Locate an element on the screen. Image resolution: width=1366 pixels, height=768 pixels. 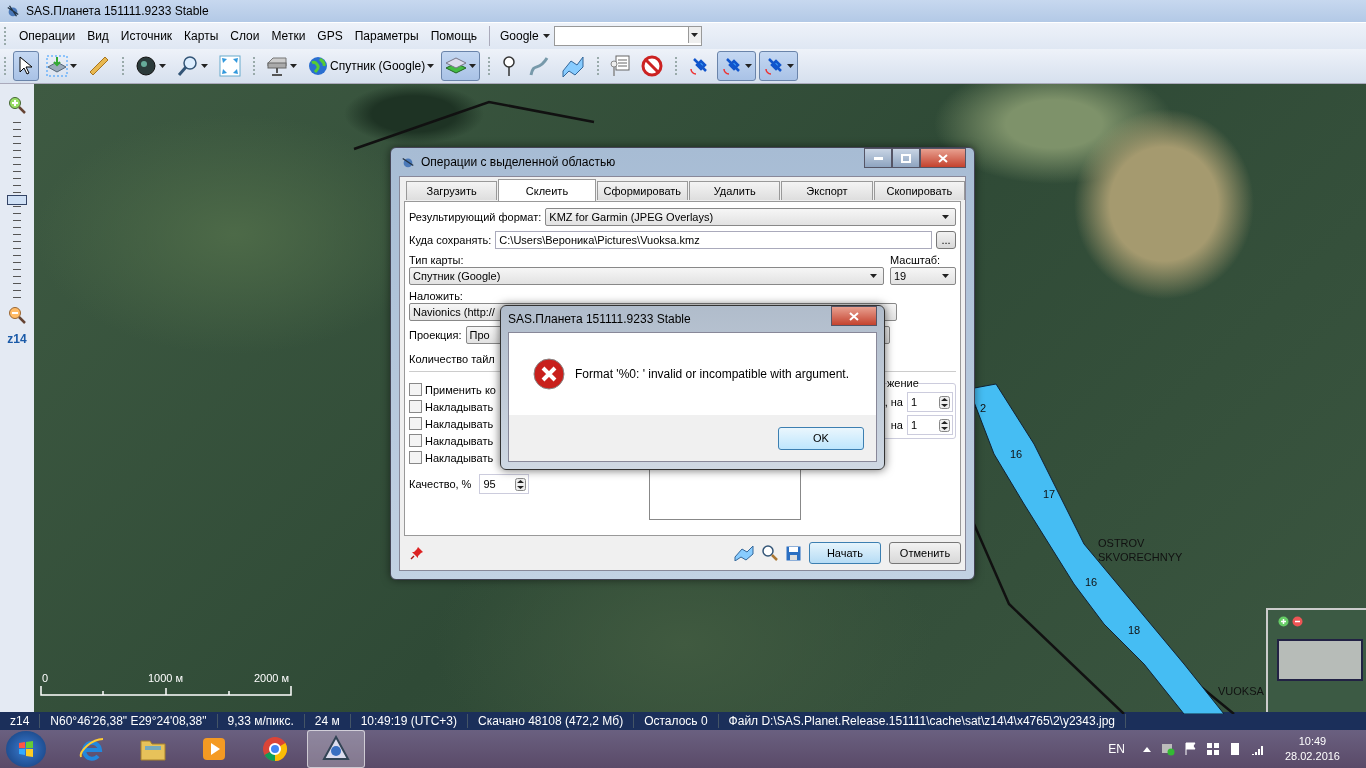
zoom-level-label: z14 is located at coordinates (17, 339).